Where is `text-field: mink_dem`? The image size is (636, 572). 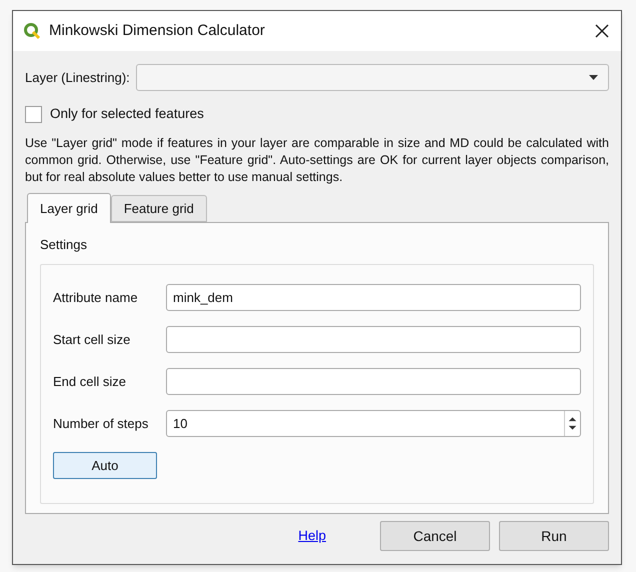 text-field: mink_dem is located at coordinates (373, 297).